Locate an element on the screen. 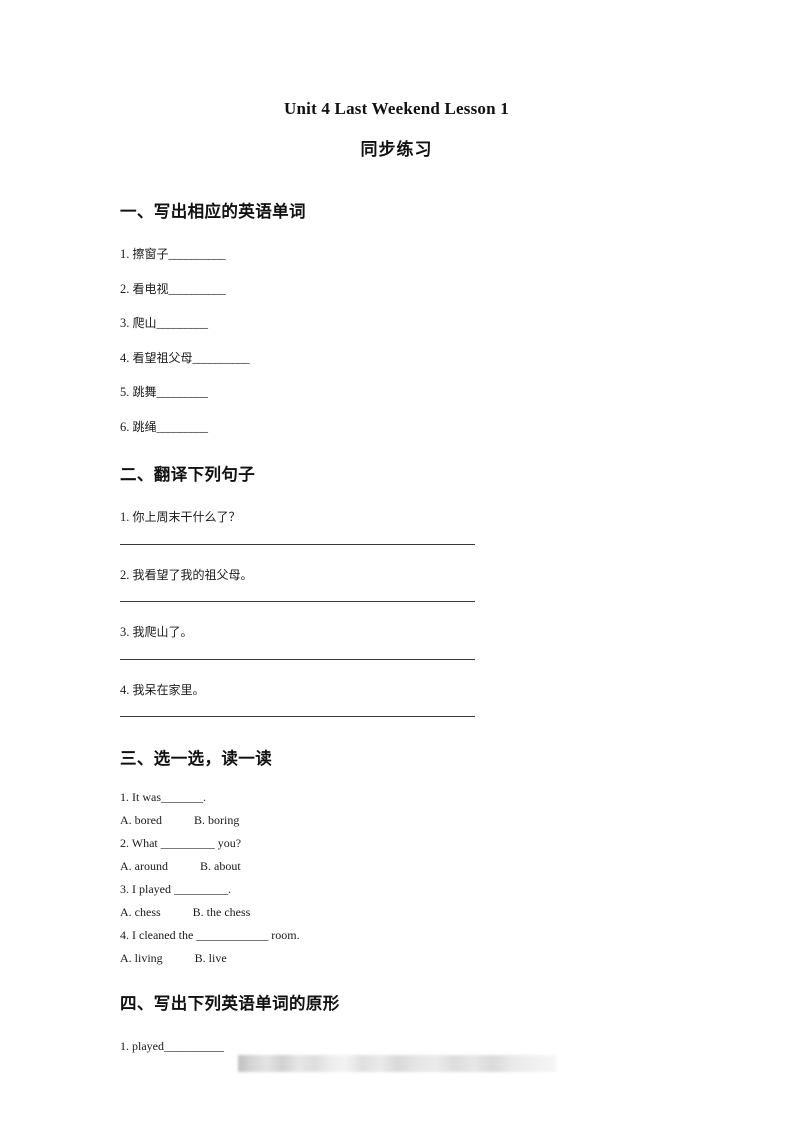  item-text: 跳绳 is located at coordinates (144, 426).